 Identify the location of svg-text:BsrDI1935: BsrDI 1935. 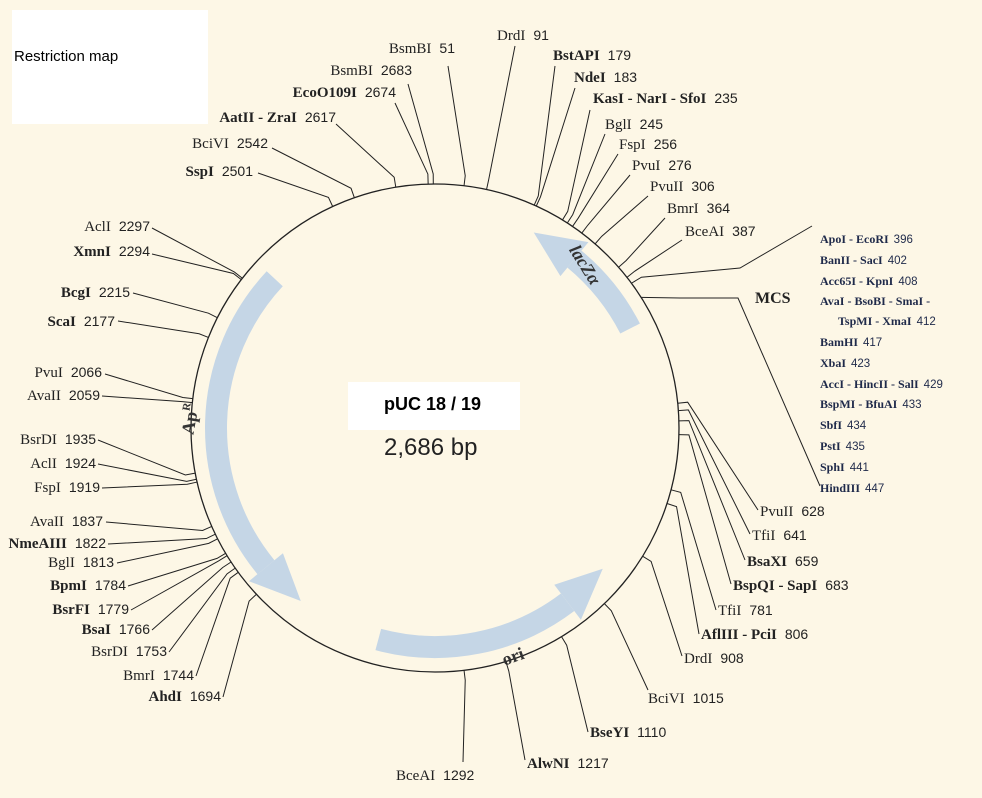
(58, 439).